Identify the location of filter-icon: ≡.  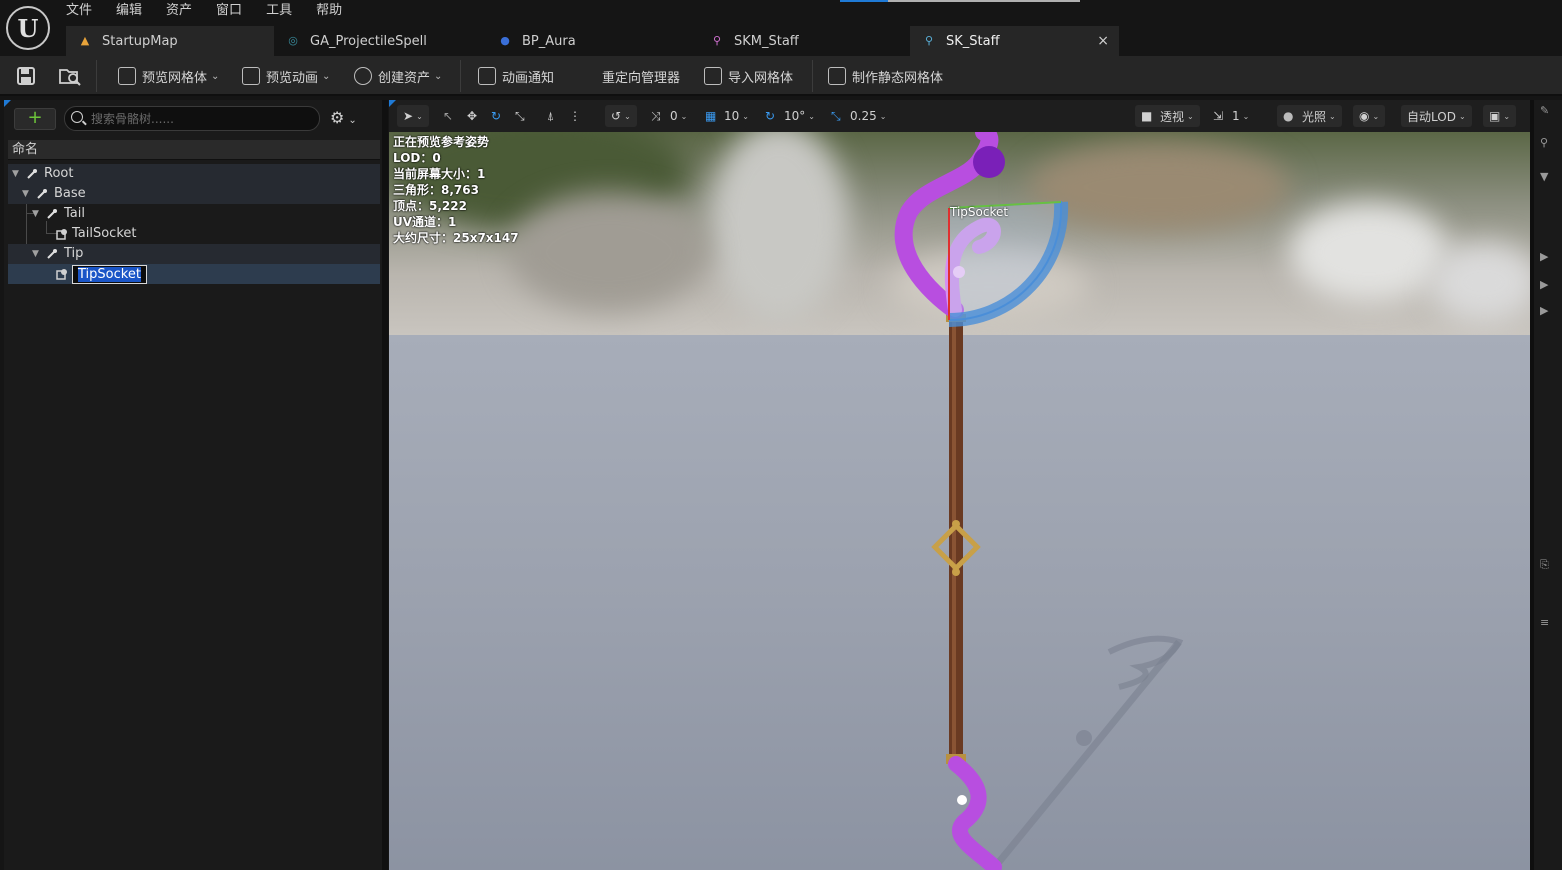
(1544, 622).